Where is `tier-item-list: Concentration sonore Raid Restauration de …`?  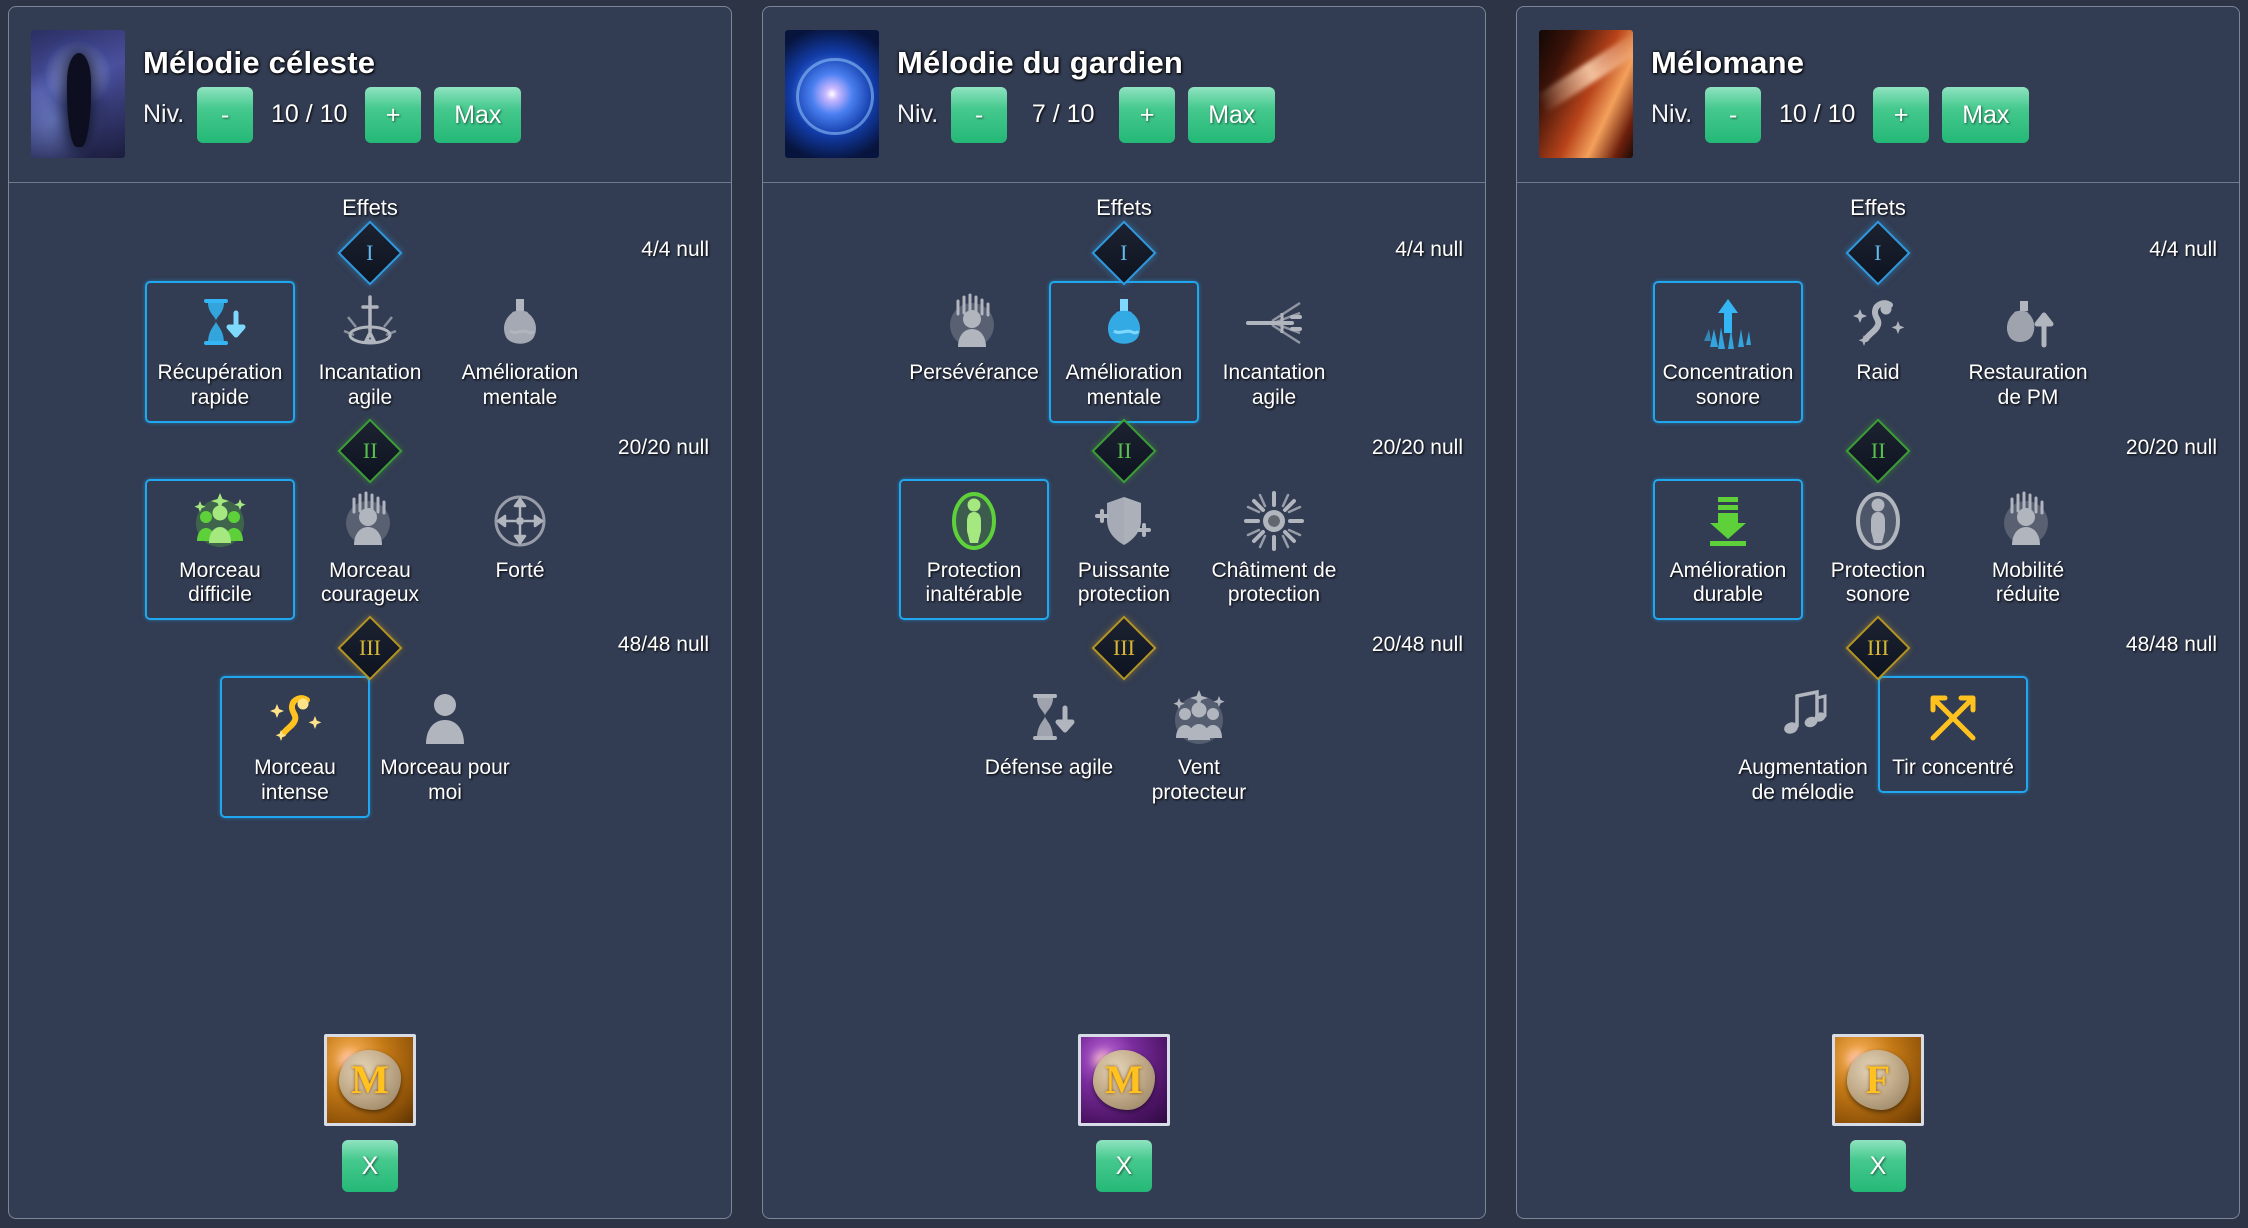
tier-item-list: Concentration sonore Raid Restauration de … is located at coordinates (1878, 352).